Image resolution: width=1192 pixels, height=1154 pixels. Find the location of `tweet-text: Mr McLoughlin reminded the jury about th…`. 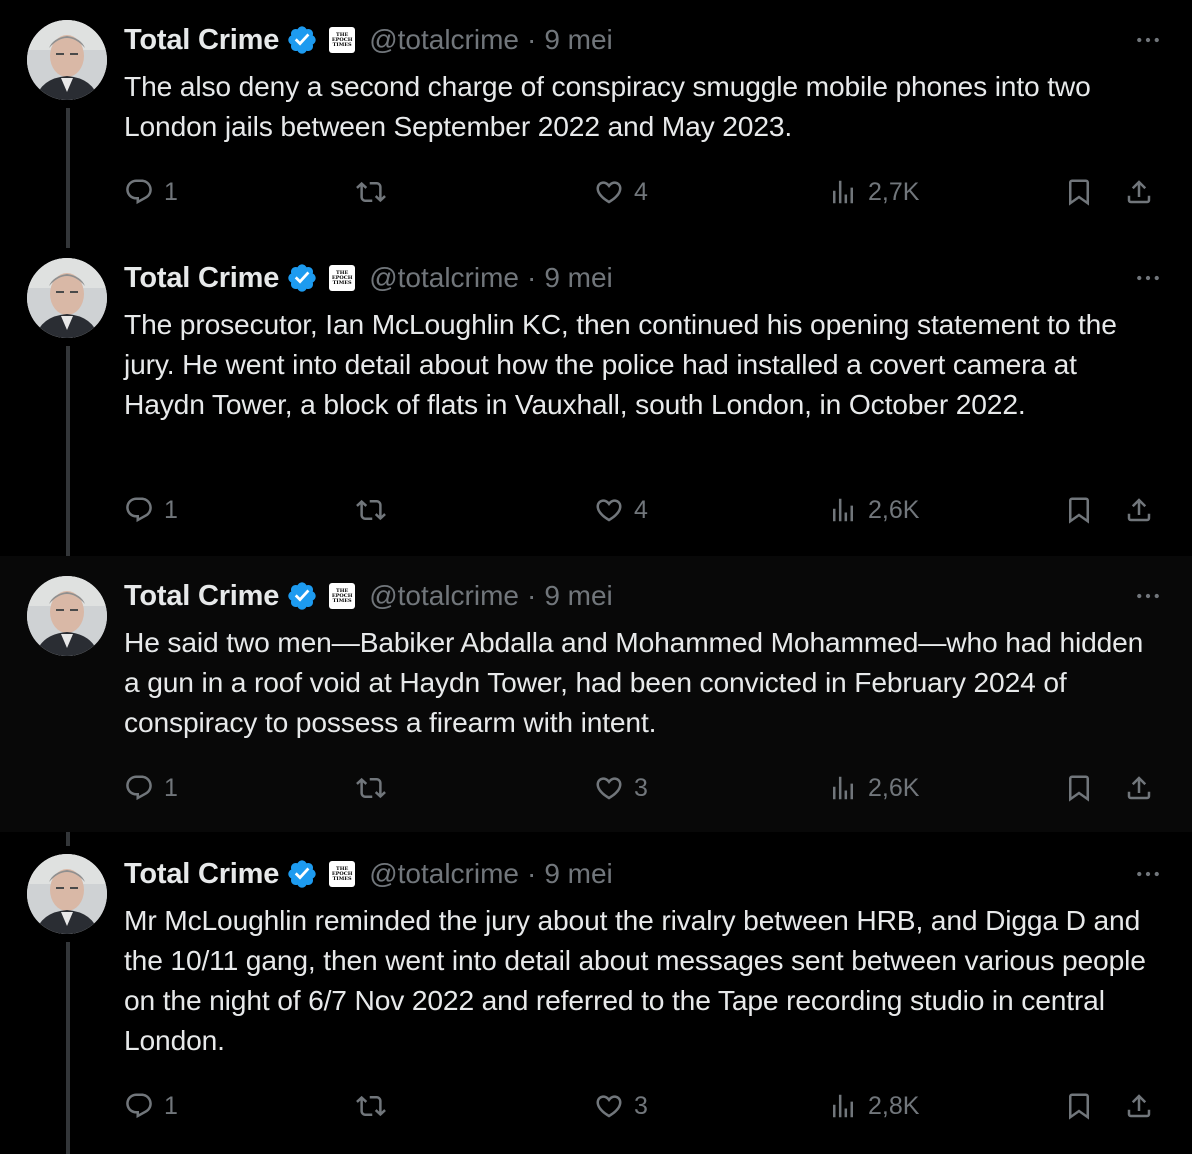

tweet-text: Mr McLoughlin reminded the jury about th… is located at coordinates (635, 980).